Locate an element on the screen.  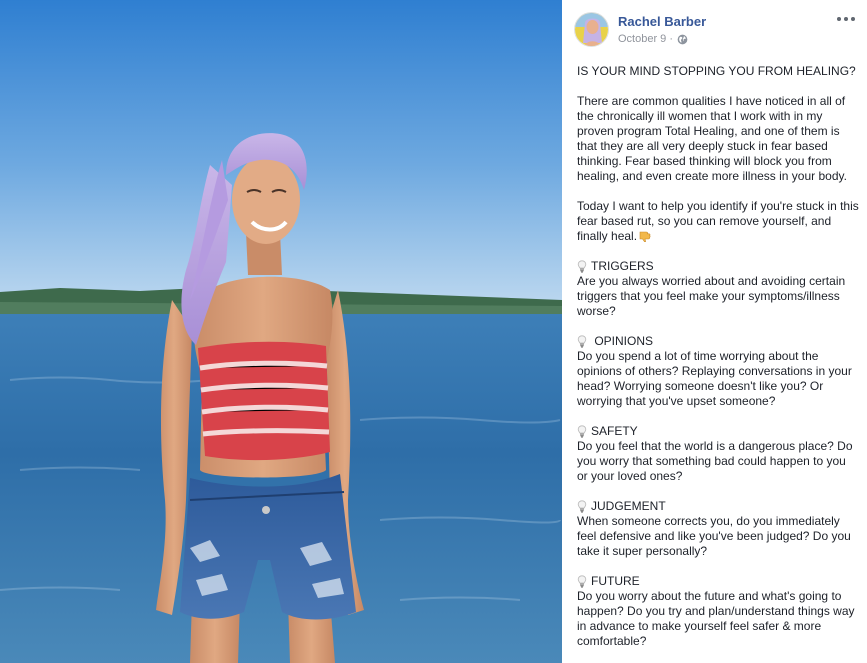
pointing-down-icon is located at coordinates (645, 236).